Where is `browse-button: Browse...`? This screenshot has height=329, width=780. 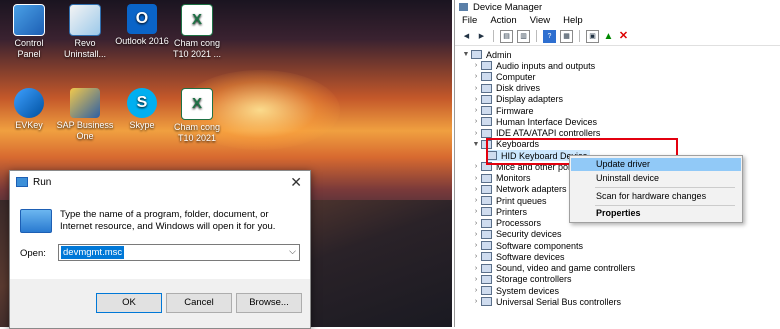 browse-button: Browse... is located at coordinates (269, 303).